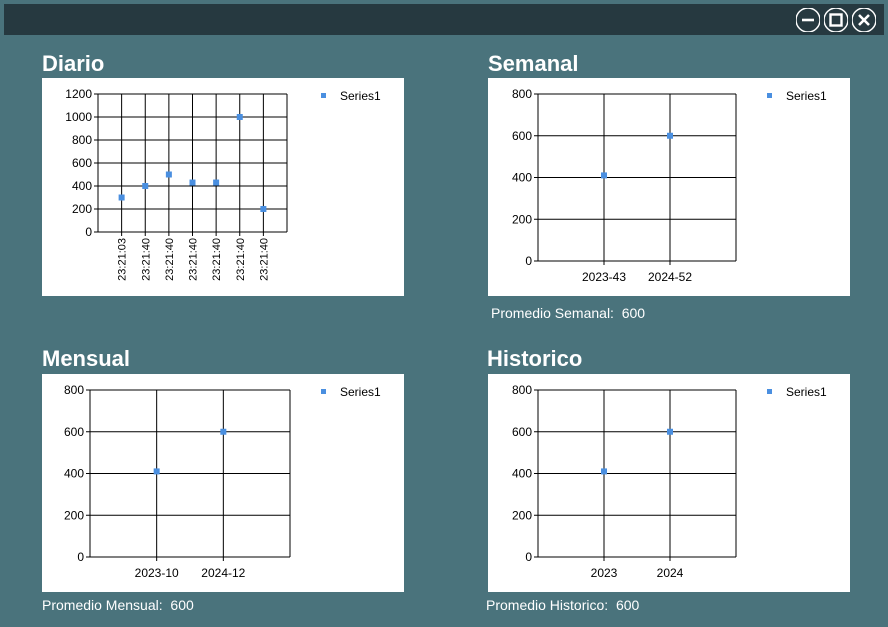 This screenshot has width=888, height=627. What do you see at coordinates (552, 313) in the screenshot?
I see `avg-semanal-label: Promedio Semanal:` at bounding box center [552, 313].